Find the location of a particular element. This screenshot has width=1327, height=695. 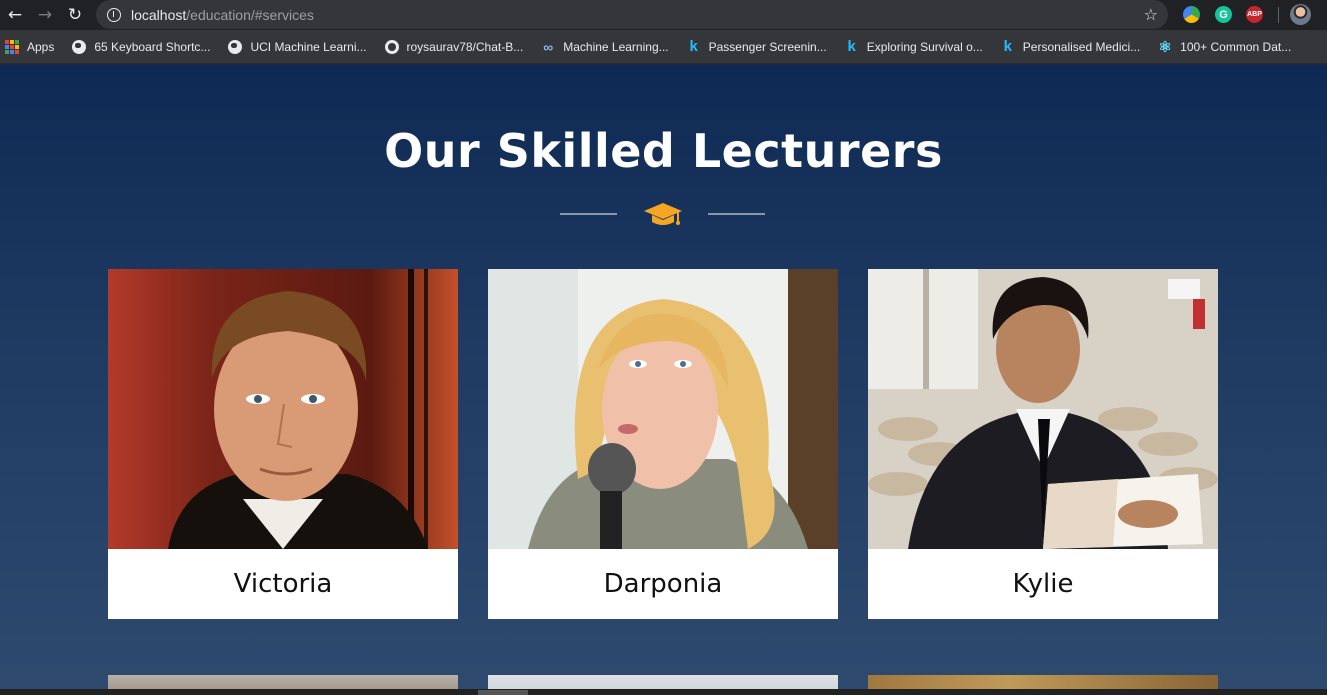

lecturer-name: Darponia is located at coordinates (663, 584).